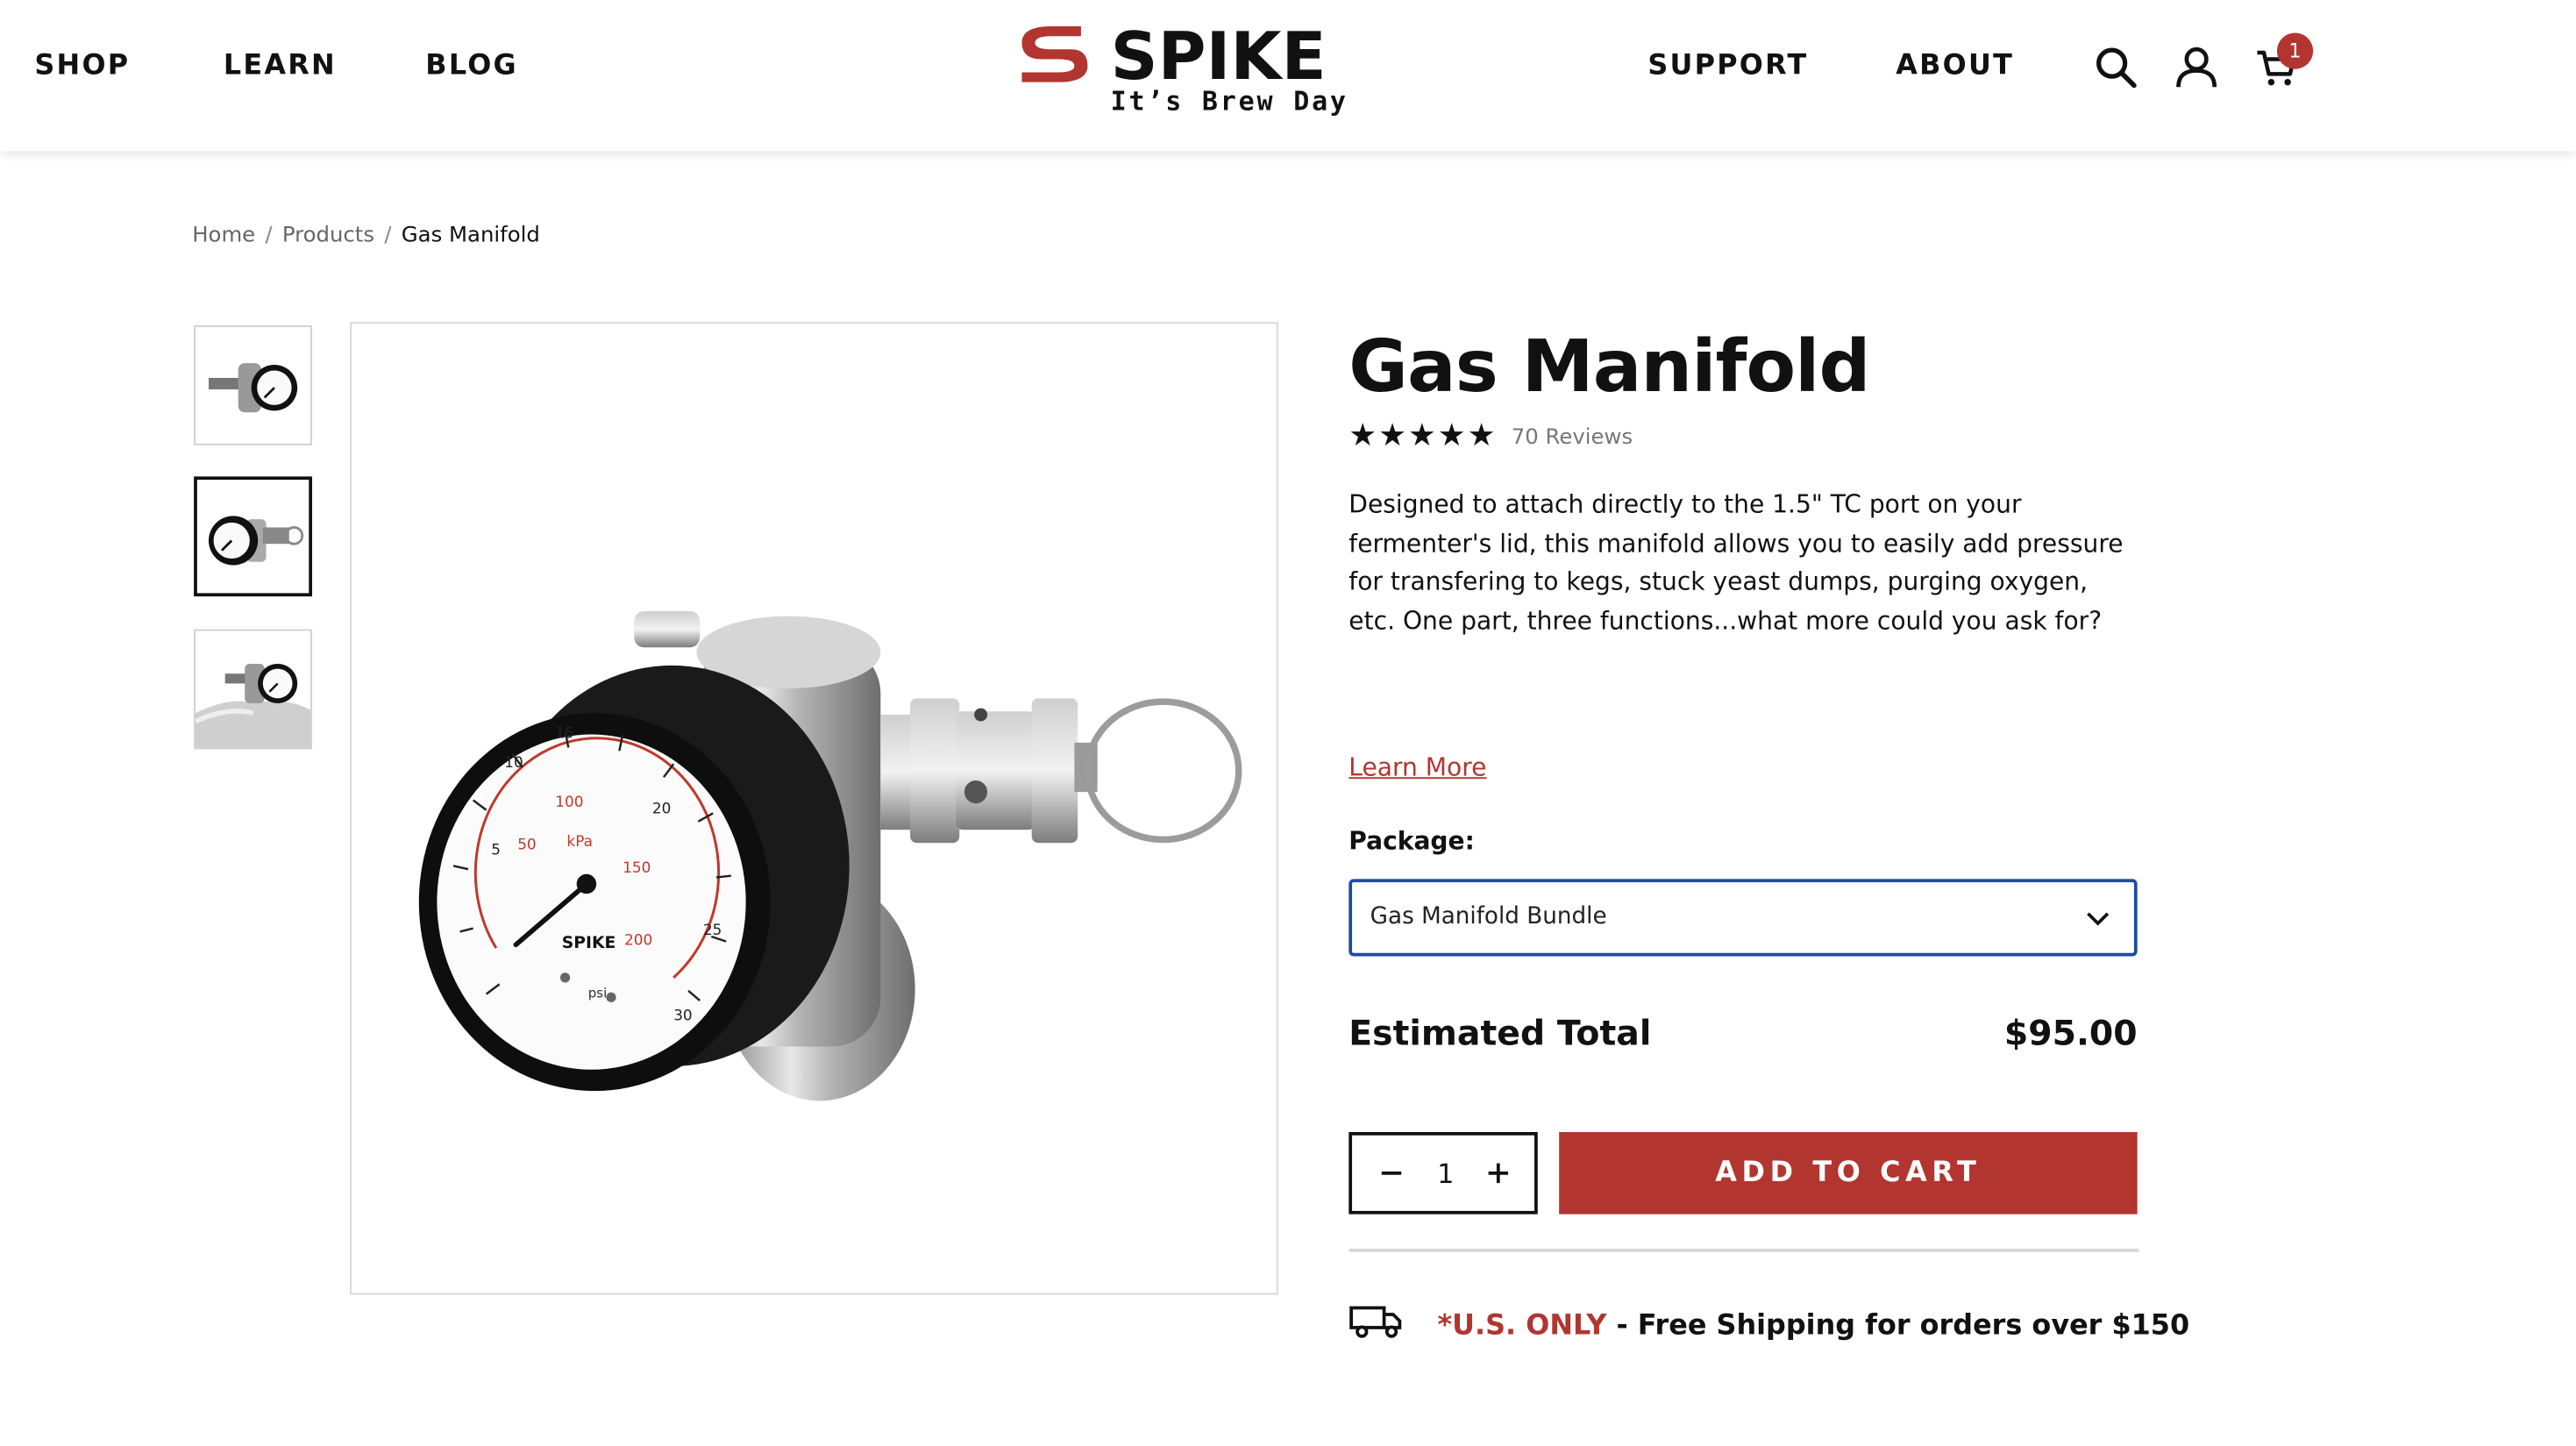  I want to click on star-rating: ★★★★★, so click(1422, 435).